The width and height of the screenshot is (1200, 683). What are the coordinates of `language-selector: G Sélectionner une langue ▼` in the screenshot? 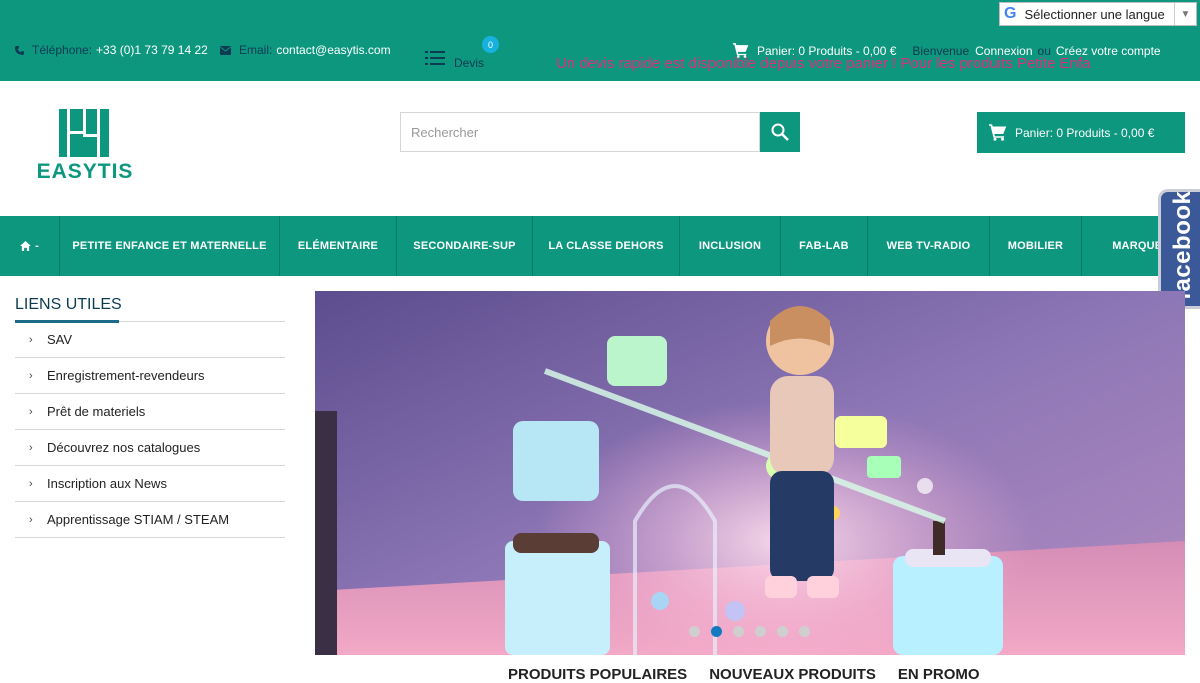 It's located at (1098, 14).